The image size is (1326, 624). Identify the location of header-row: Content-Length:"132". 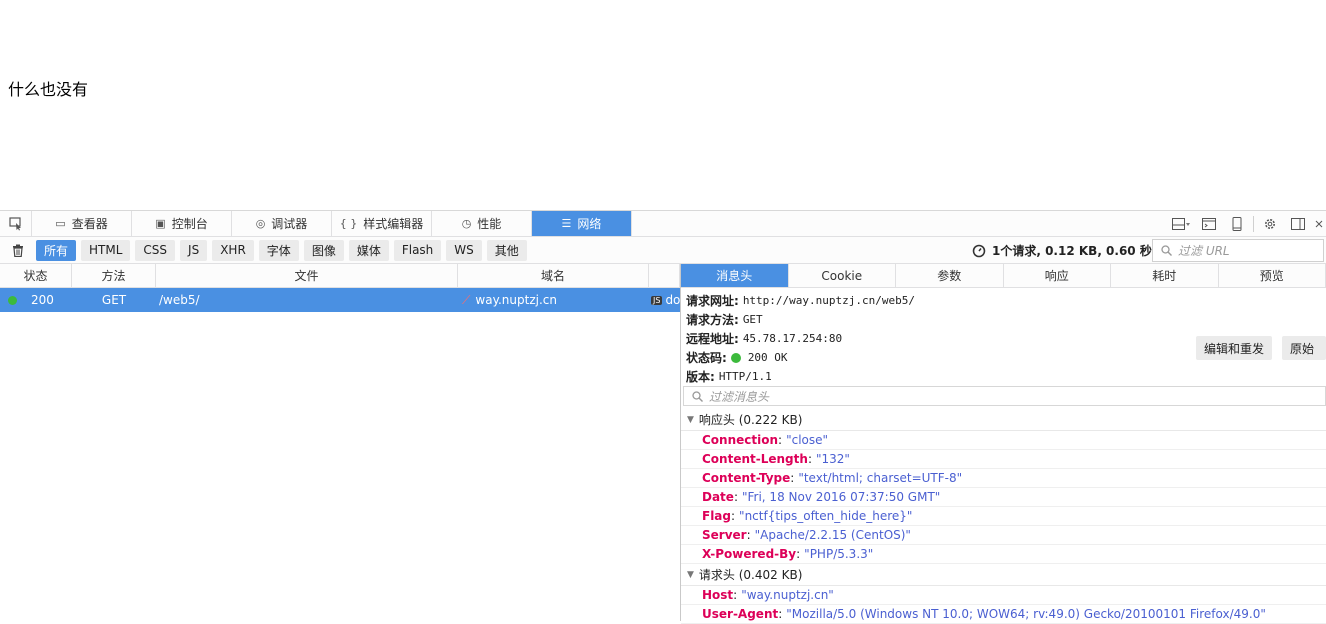
(1003, 459).